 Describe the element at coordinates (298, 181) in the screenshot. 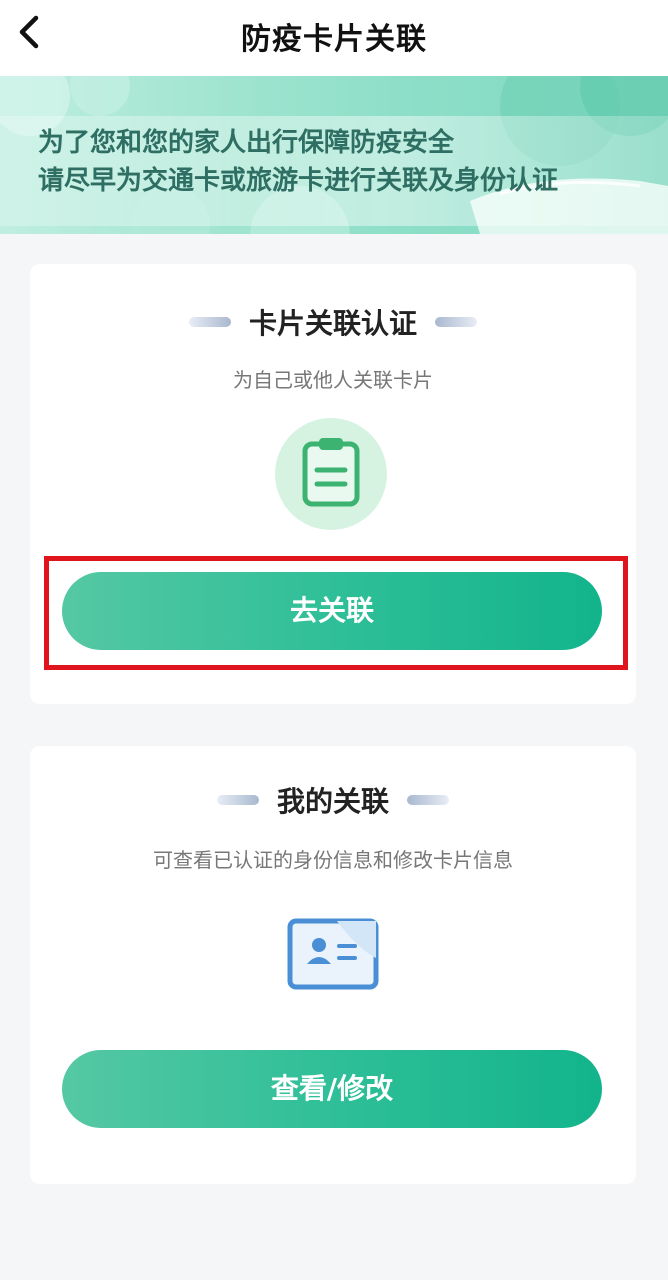

I see `banner-line-2: 请尽早为交通卡或旅游卡进行关联及身份认证` at that location.